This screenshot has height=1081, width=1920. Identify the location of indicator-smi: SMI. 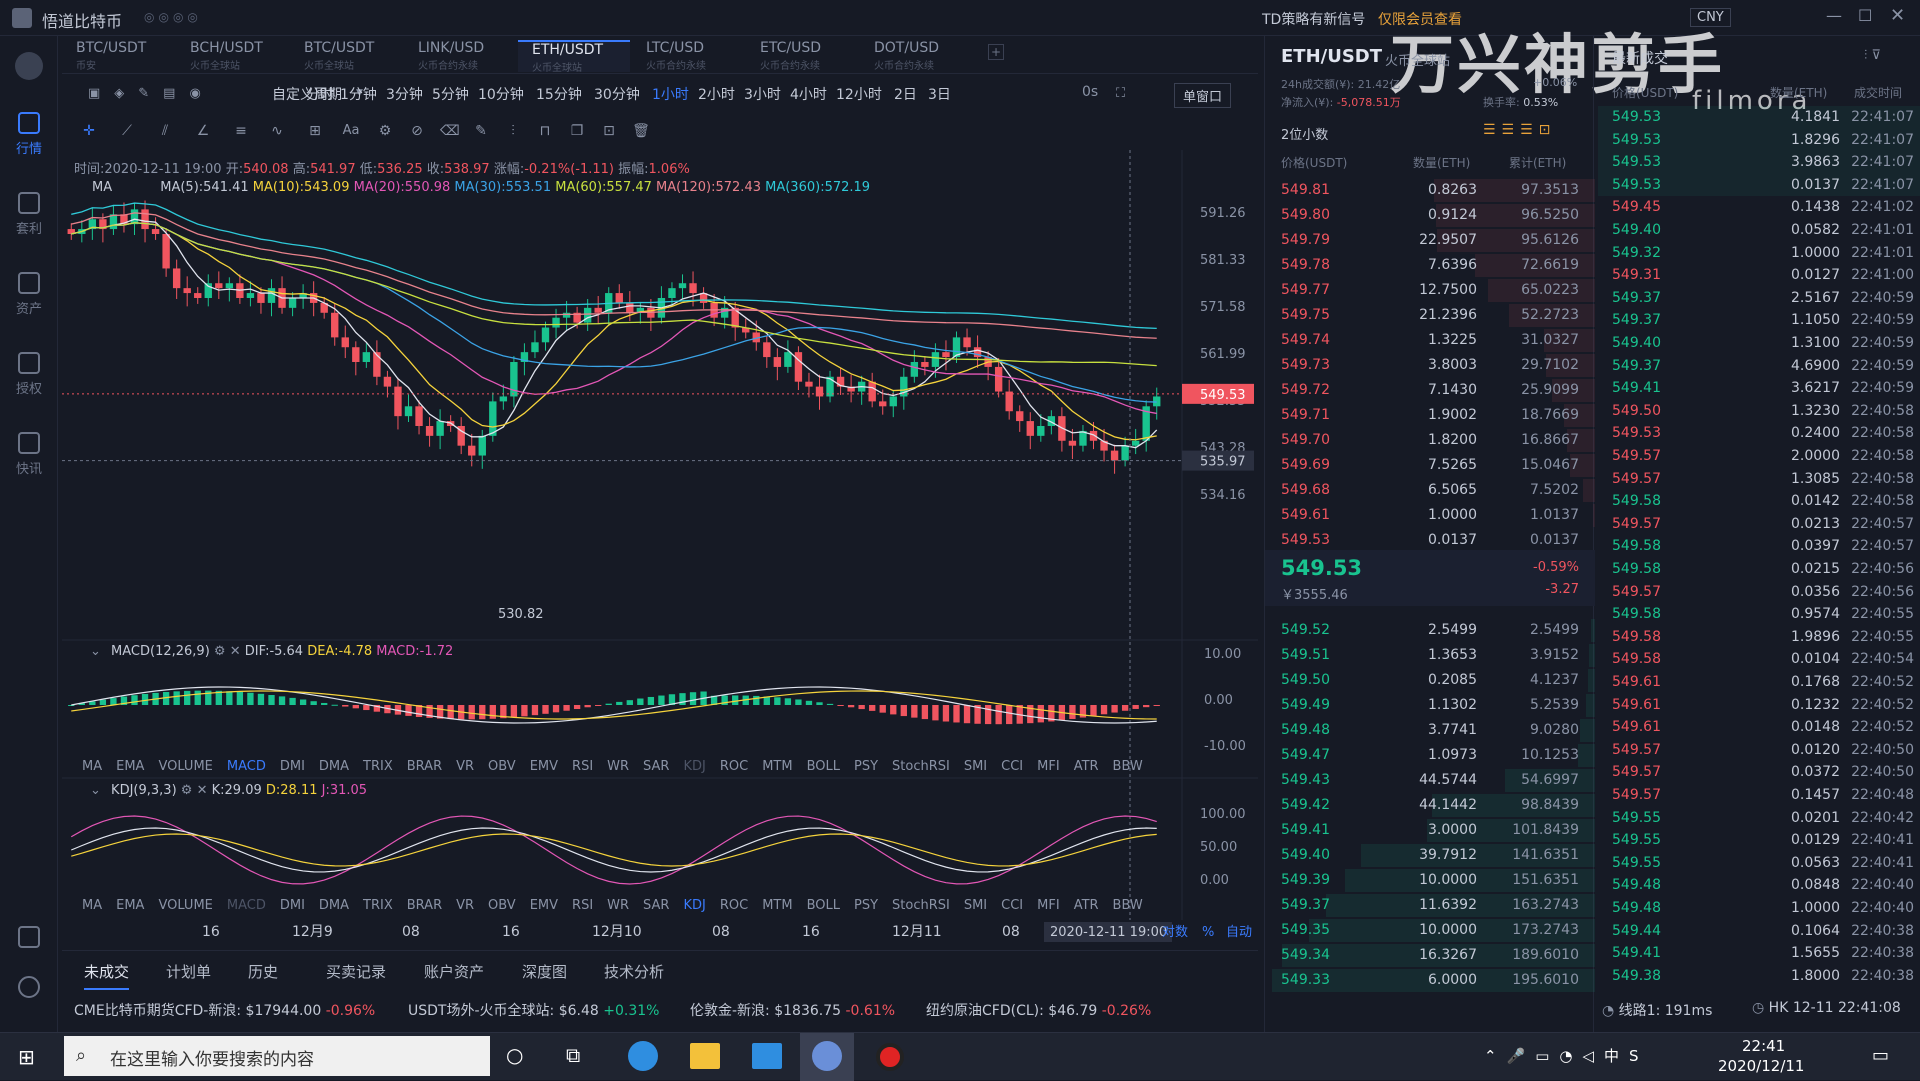
(975, 905).